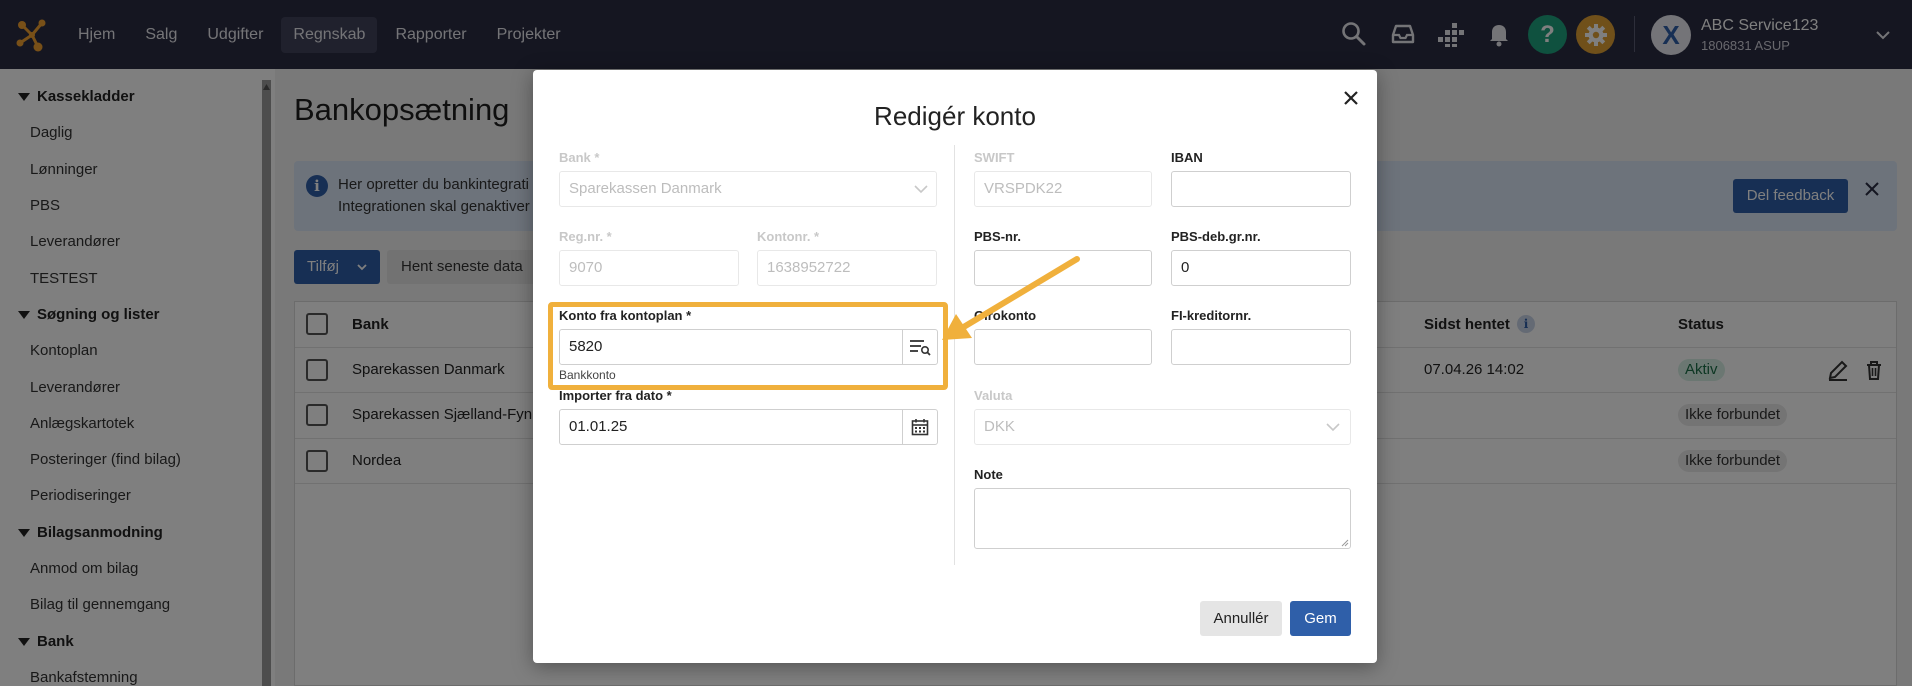 The image size is (1912, 686). What do you see at coordinates (1216, 236) in the screenshot?
I see `pbs-deb-label: PBS-deb.gr.nr.` at bounding box center [1216, 236].